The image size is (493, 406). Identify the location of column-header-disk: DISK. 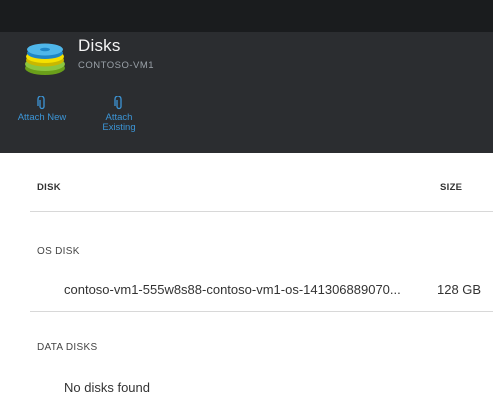
(49, 187).